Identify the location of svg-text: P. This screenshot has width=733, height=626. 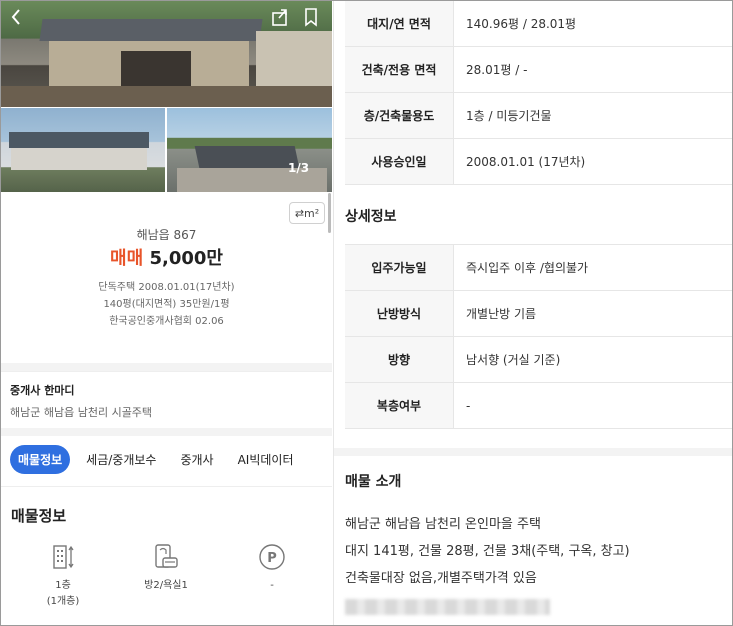
(272, 558).